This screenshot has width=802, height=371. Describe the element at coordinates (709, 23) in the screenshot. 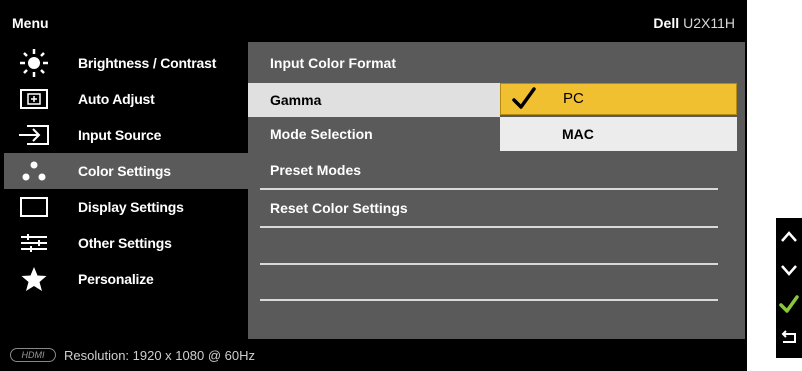

I see `model-name: U2X11H` at that location.